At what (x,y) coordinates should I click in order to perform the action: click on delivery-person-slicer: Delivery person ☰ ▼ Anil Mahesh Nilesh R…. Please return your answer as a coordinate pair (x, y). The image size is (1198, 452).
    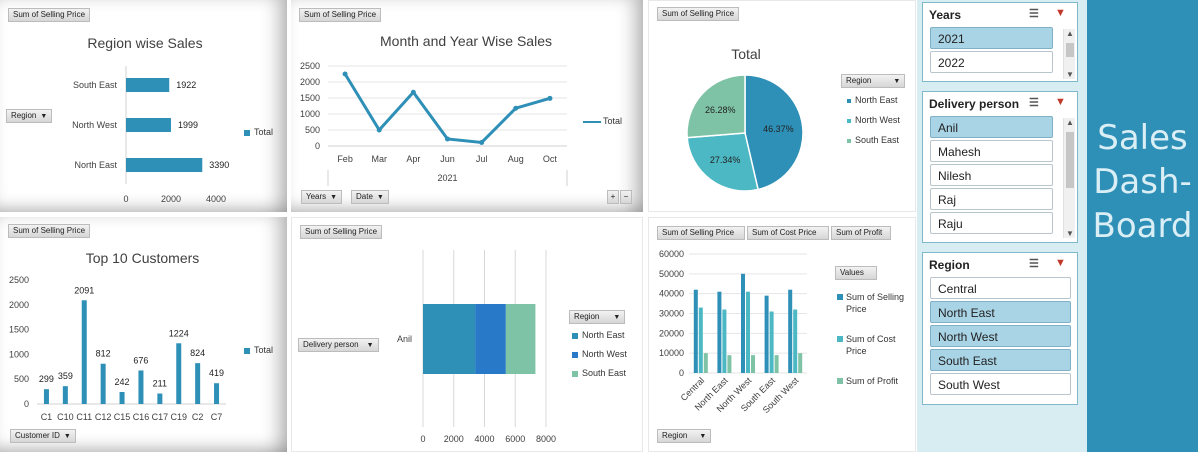
    Looking at the image, I should click on (1000, 167).